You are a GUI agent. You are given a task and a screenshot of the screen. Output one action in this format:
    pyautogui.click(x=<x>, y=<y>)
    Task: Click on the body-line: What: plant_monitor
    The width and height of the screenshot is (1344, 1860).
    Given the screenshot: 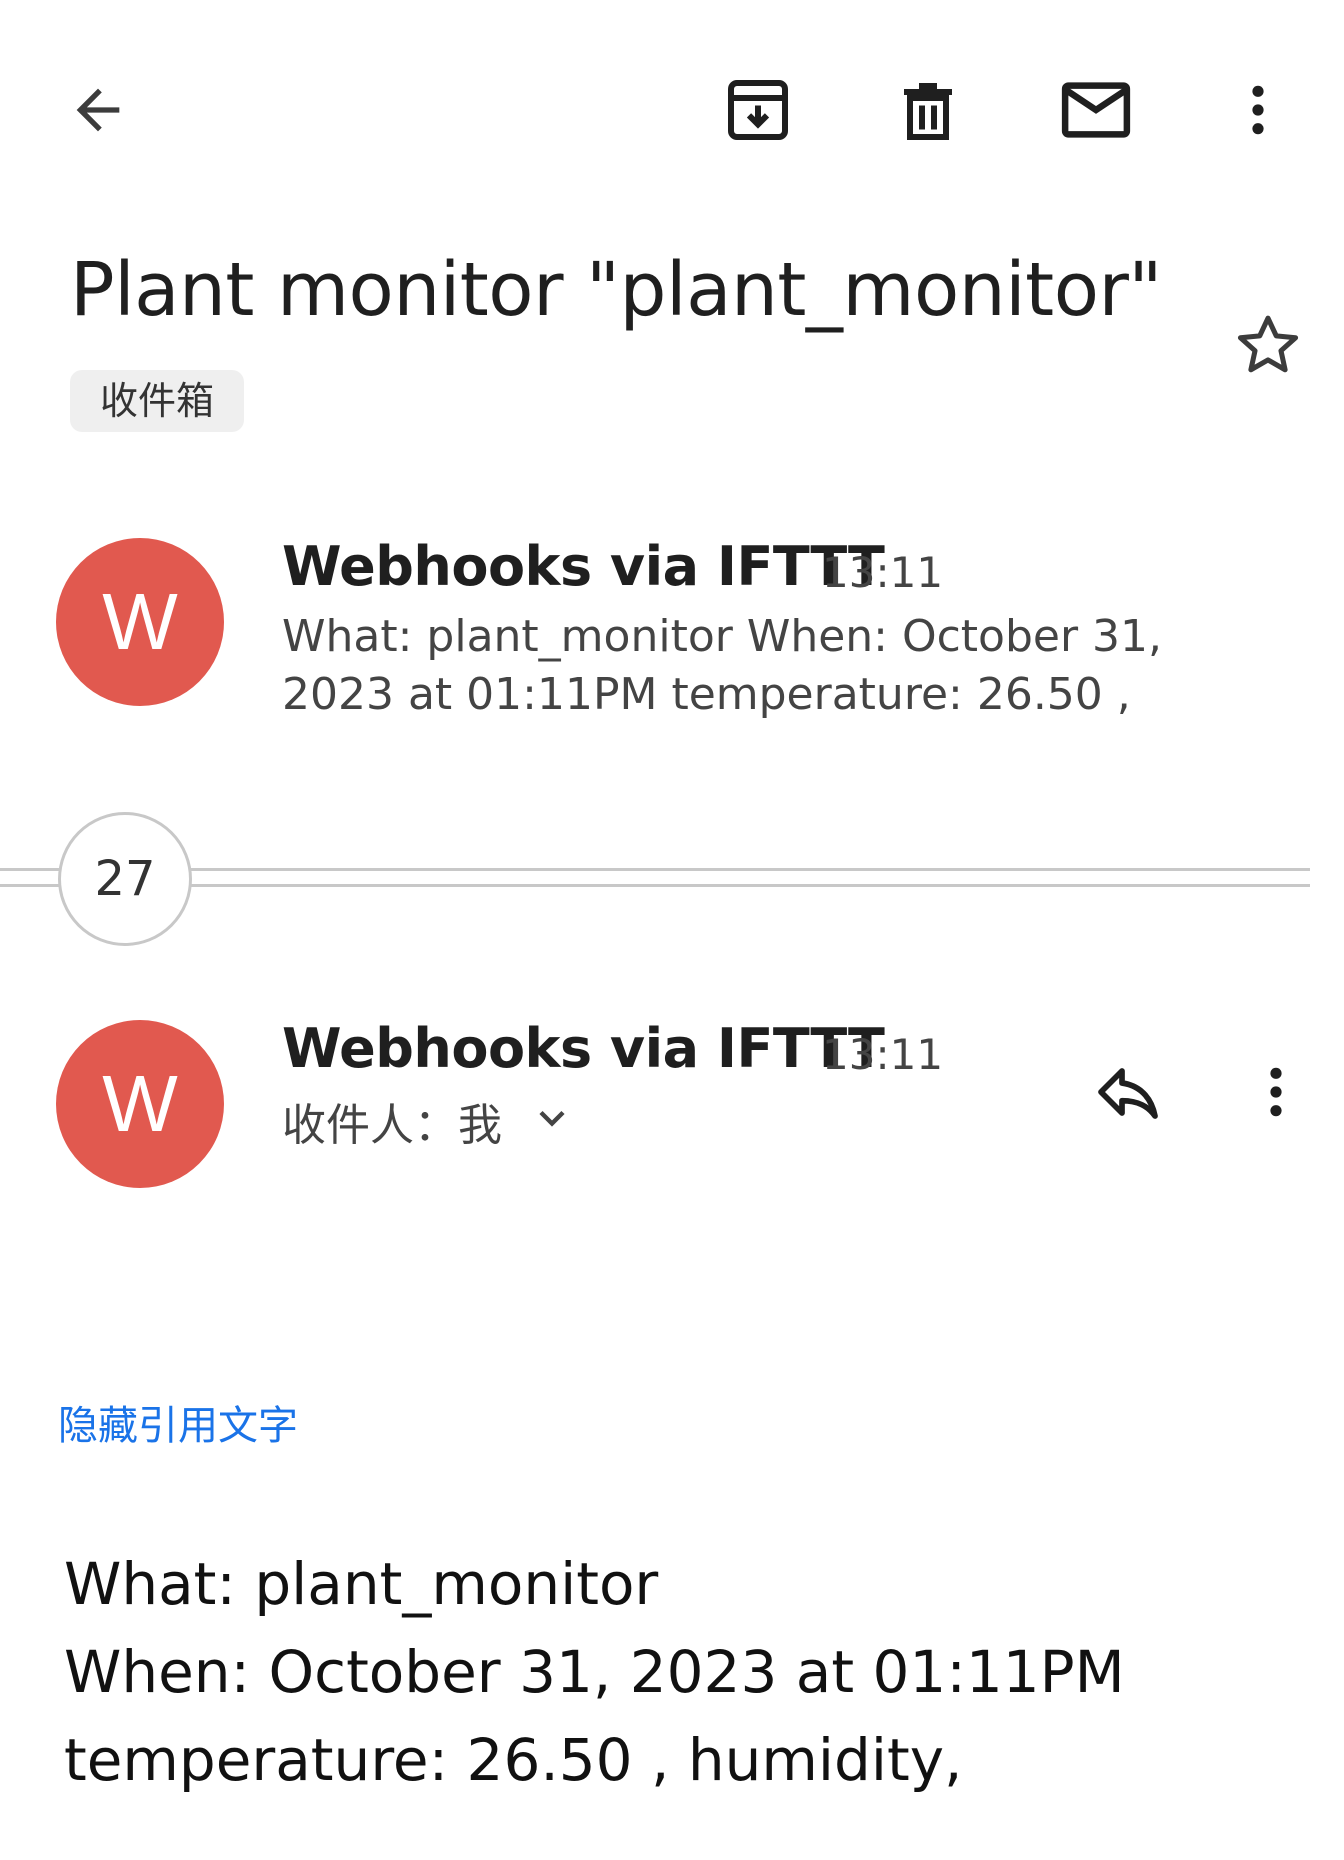 What is the action you would take?
    pyautogui.click(x=361, y=1584)
    